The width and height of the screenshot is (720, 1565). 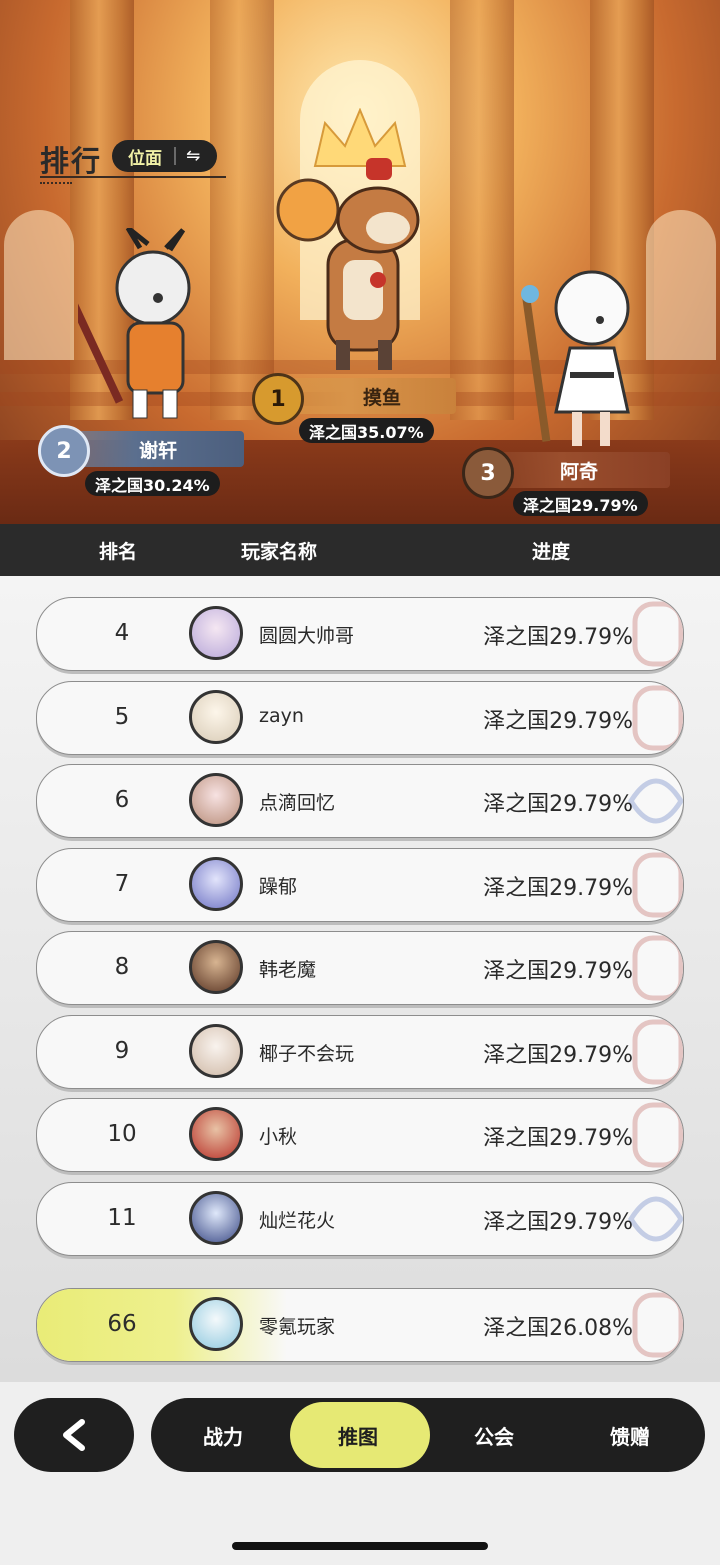 I want to click on podium-2-name: 谢轩, so click(x=157, y=450).